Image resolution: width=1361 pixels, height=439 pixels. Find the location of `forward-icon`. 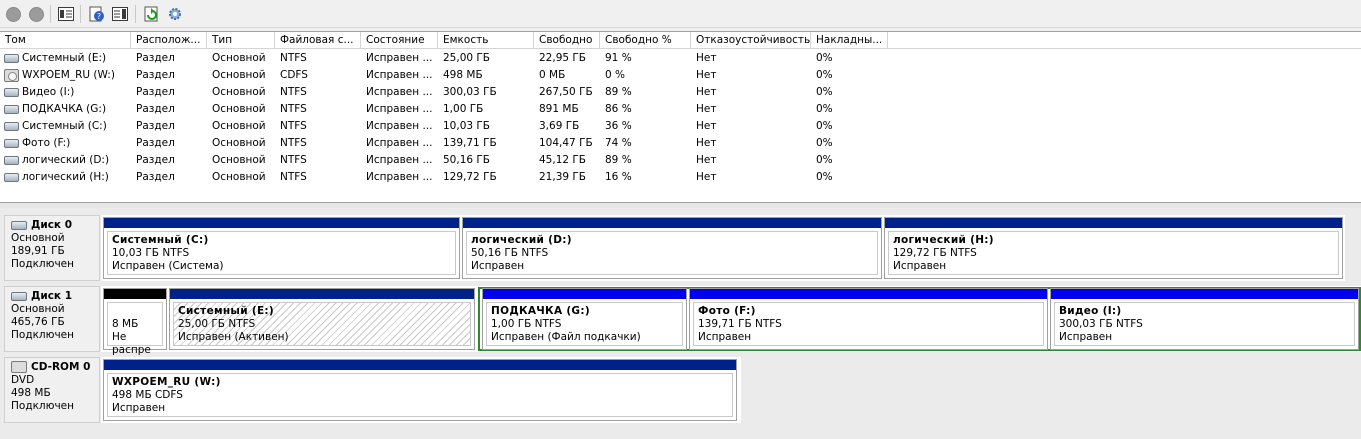

forward-icon is located at coordinates (36, 14).